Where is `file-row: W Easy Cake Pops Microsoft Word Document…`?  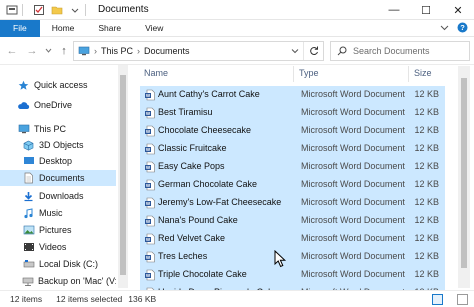
file-row: W Easy Cake Pops Microsoft Word Document… is located at coordinates (292, 167).